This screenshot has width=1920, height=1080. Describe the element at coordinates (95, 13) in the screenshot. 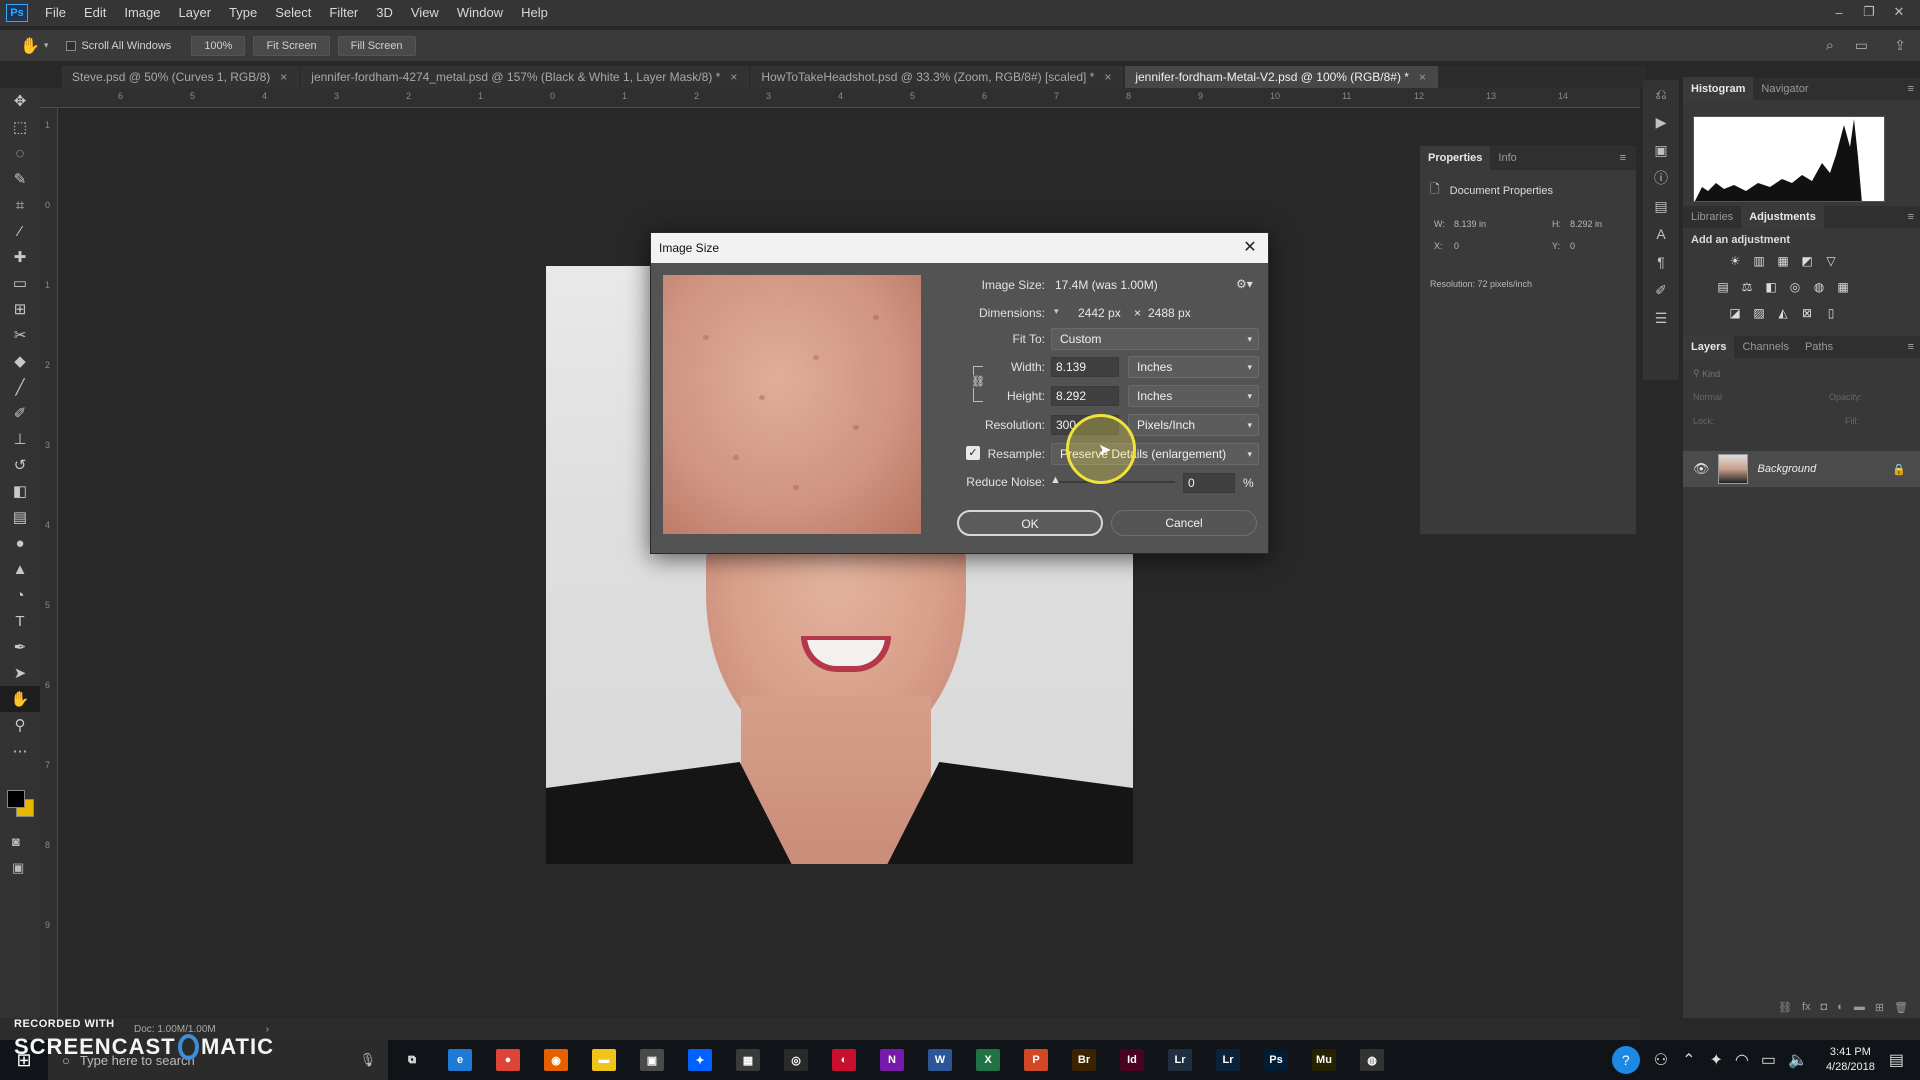

I see `menu-edit: Edit` at that location.